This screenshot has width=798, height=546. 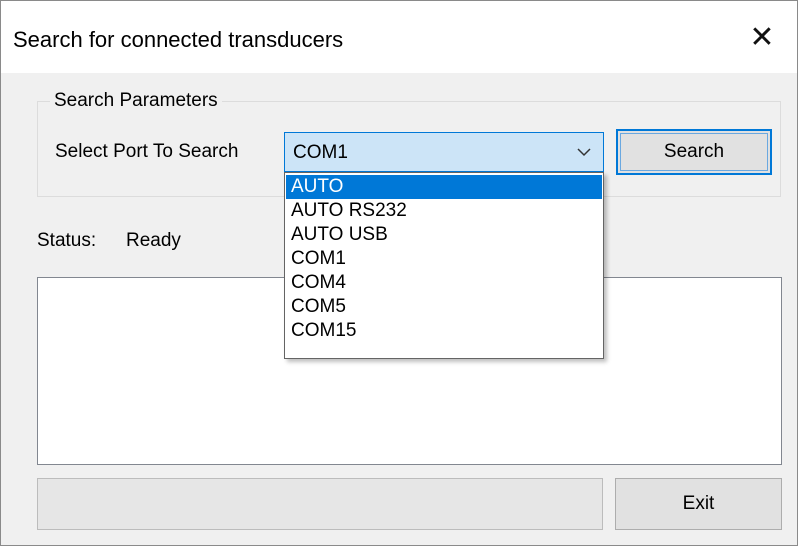 What do you see at coordinates (444, 307) in the screenshot?
I see `dropdown-option: COM5` at bounding box center [444, 307].